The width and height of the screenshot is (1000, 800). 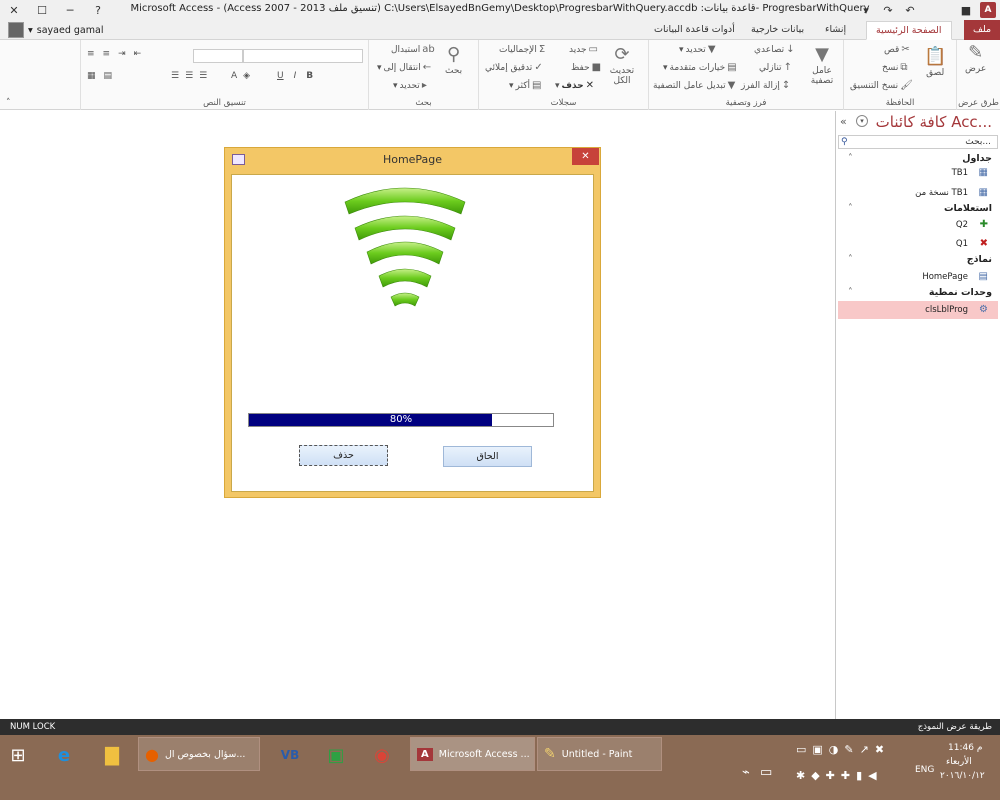 I want to click on outdent-icon: ⇤, so click(x=138, y=54).